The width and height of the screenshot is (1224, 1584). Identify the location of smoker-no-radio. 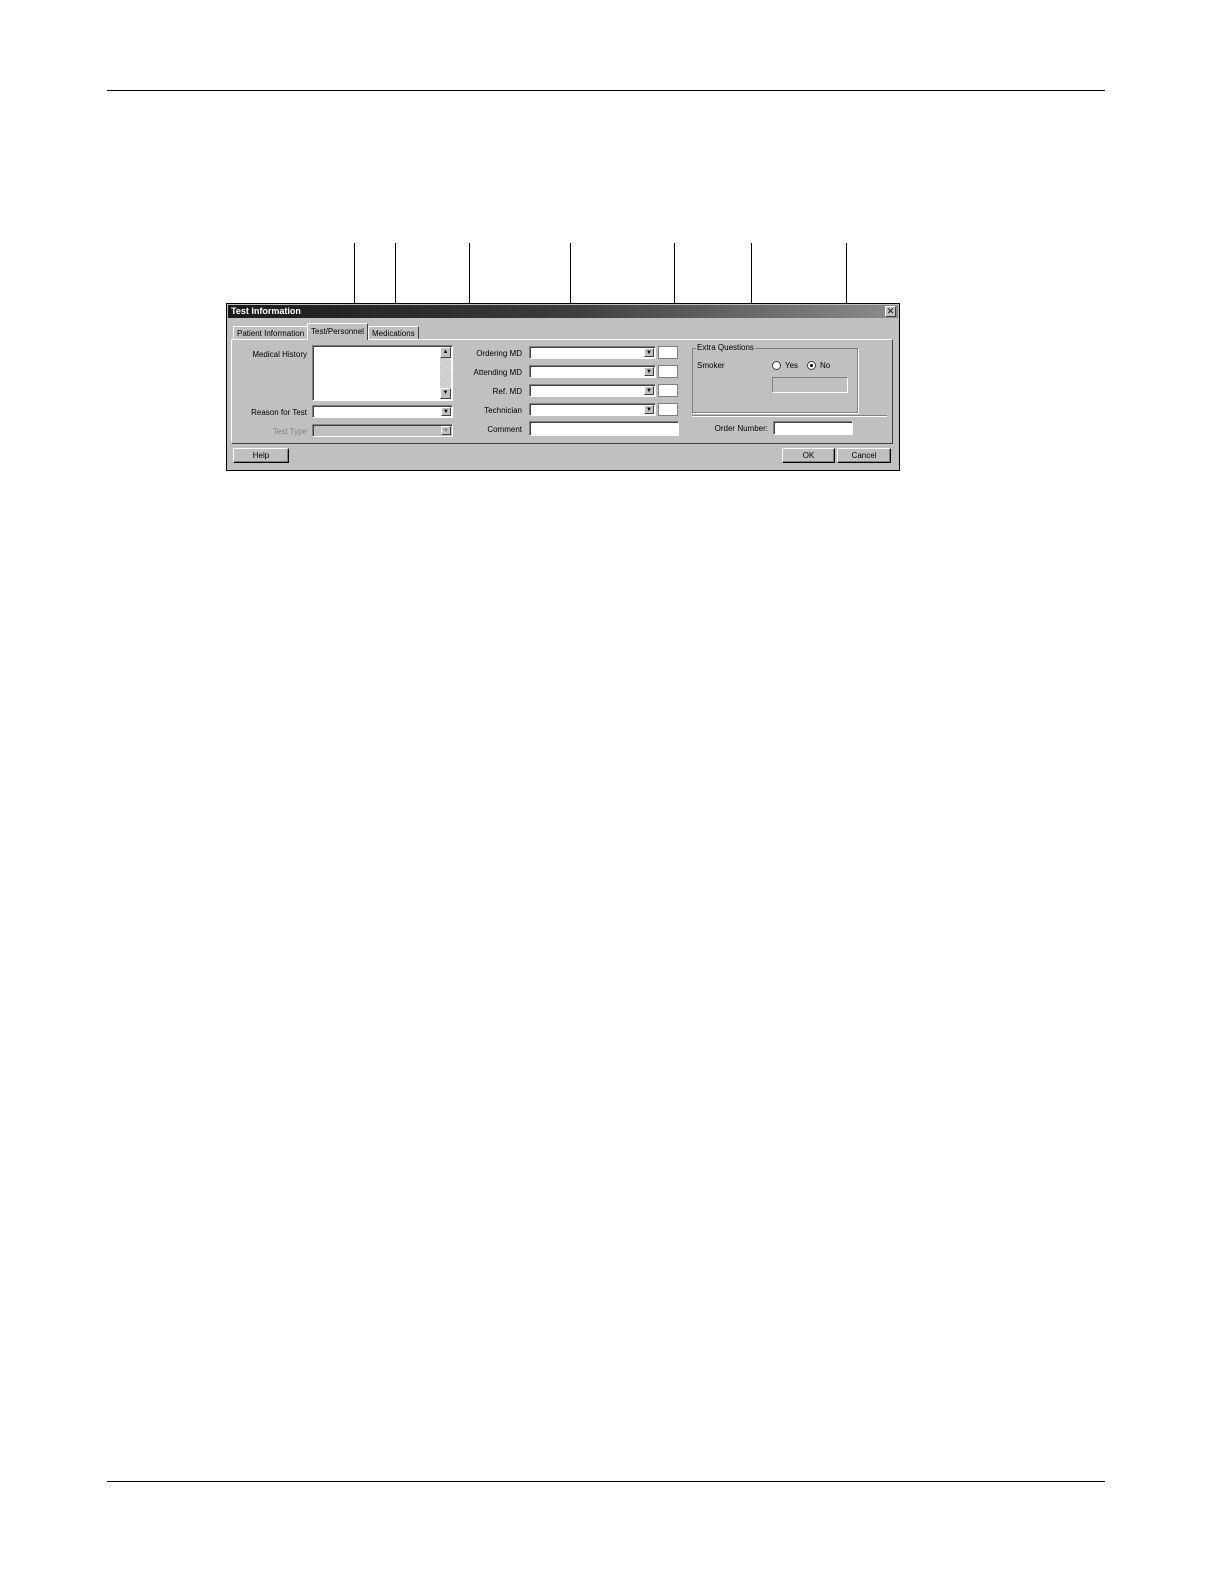
(811, 365).